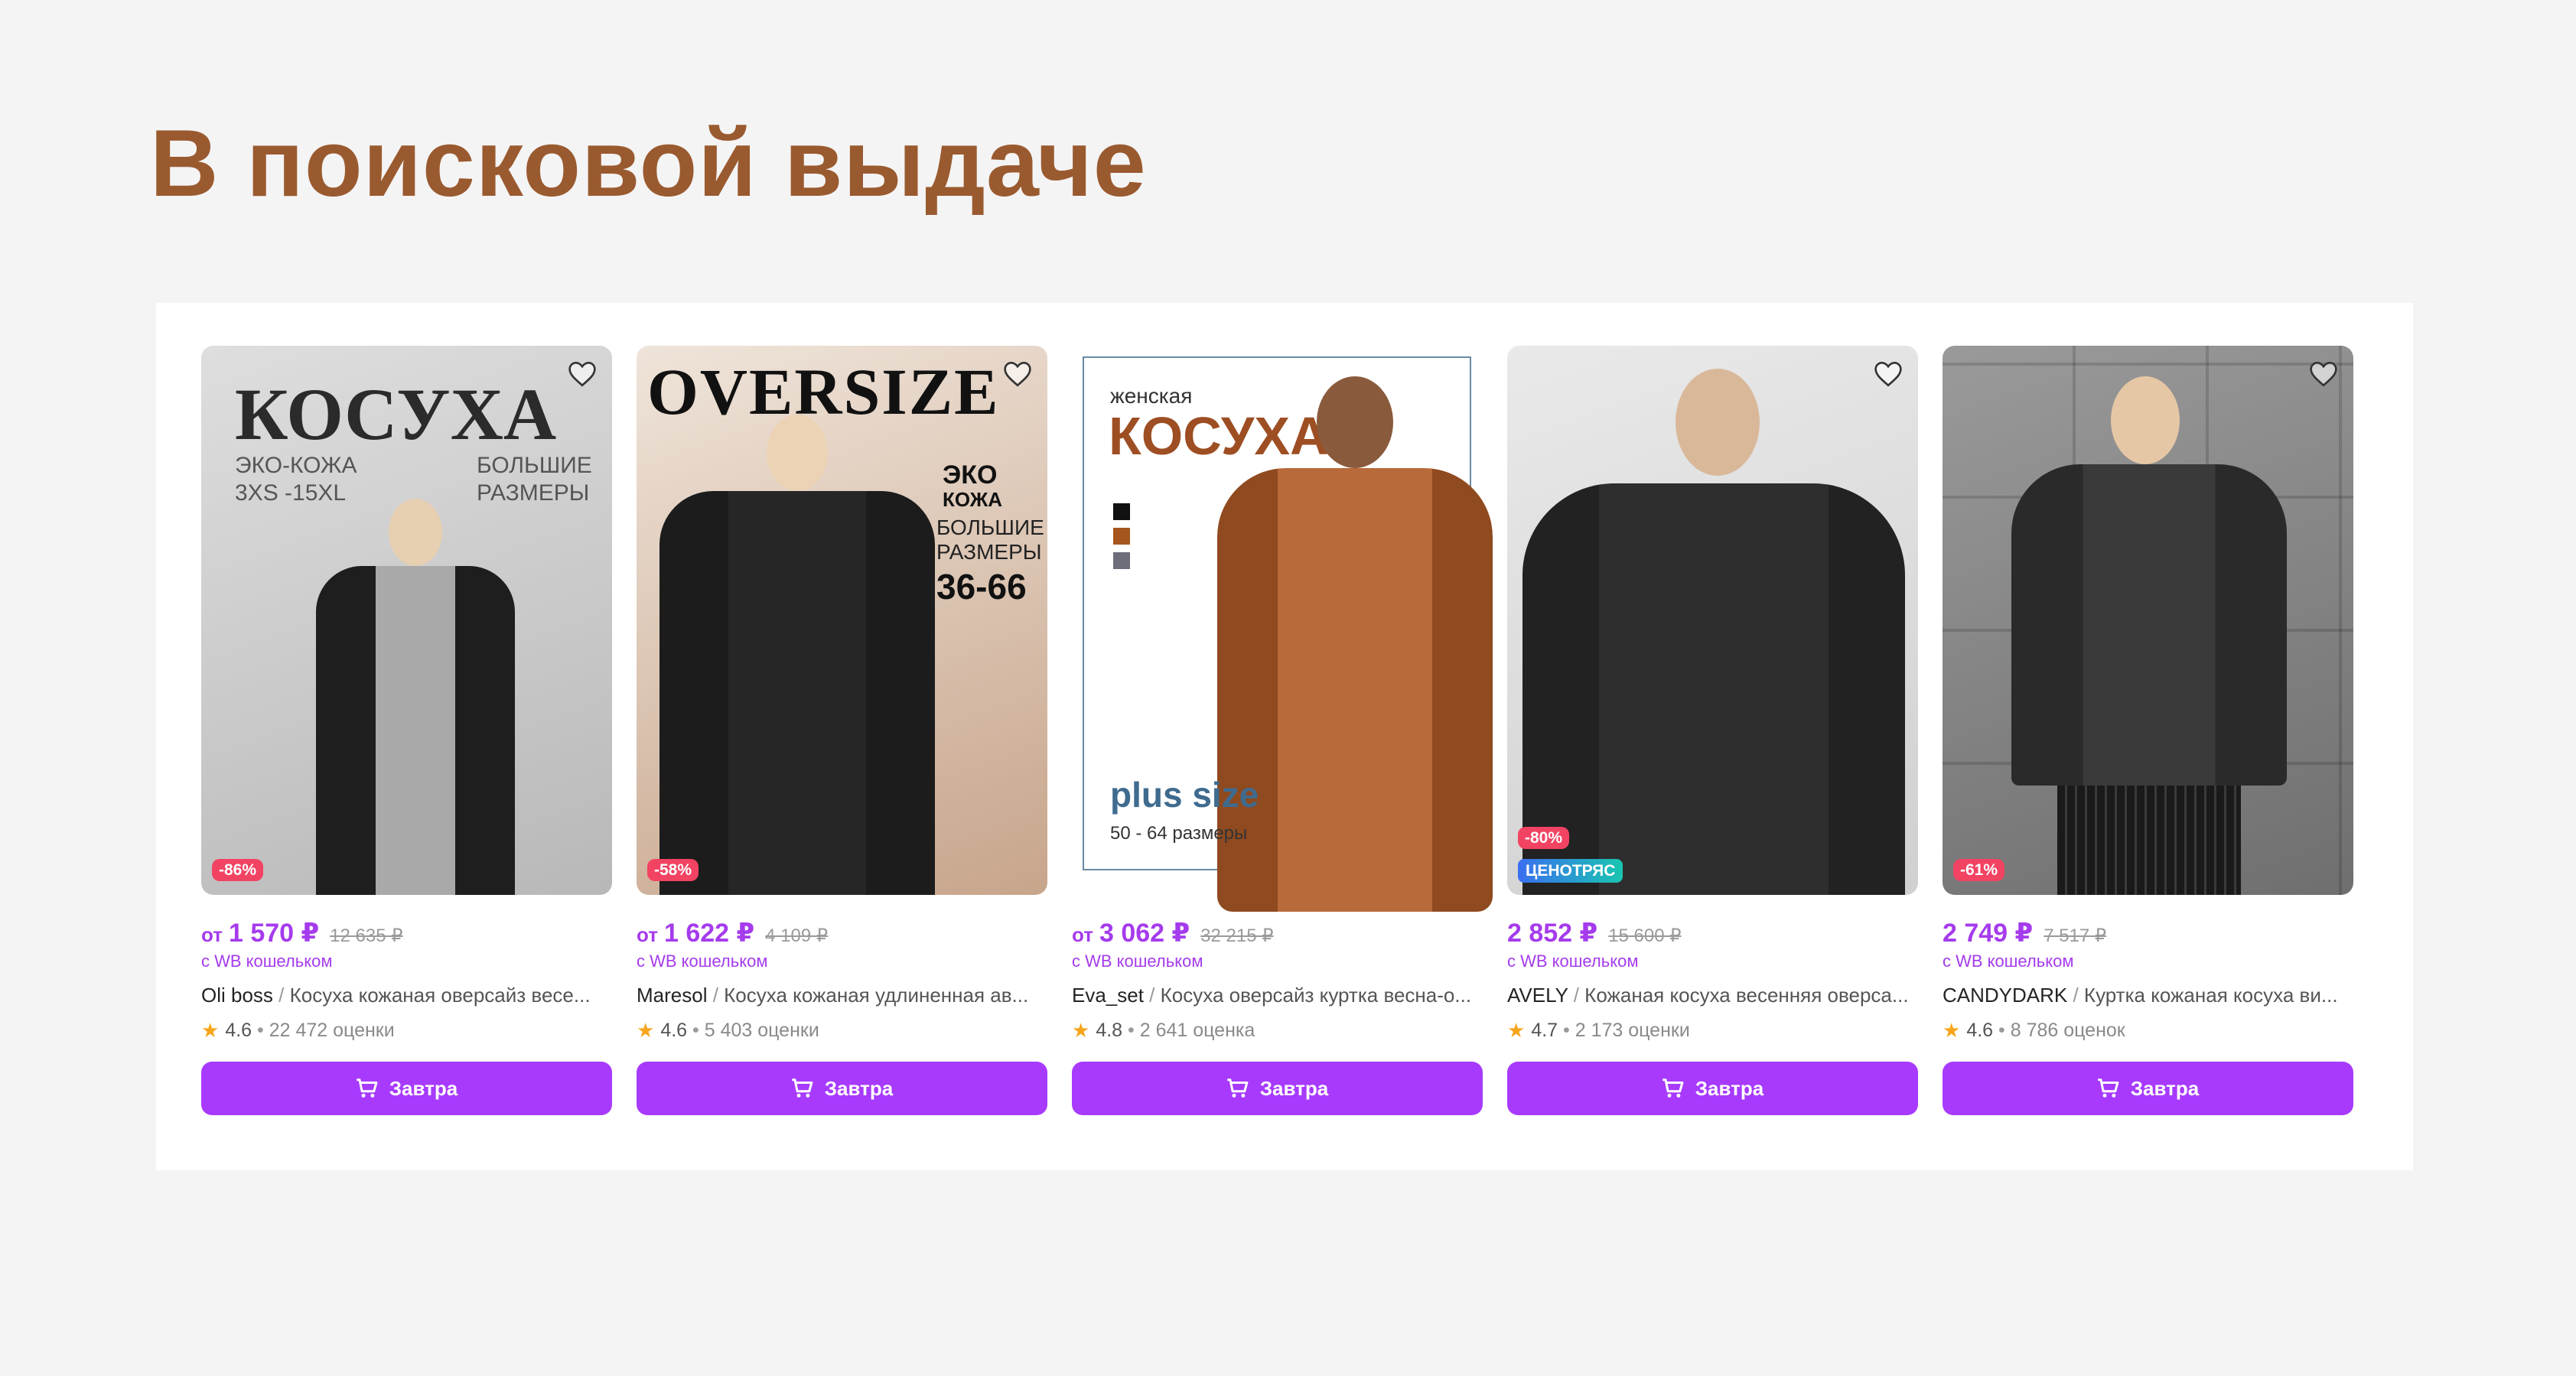 Image resolution: width=2576 pixels, height=1376 pixels. What do you see at coordinates (1553, 933) in the screenshot?
I see `price: 2 852 ₽` at bounding box center [1553, 933].